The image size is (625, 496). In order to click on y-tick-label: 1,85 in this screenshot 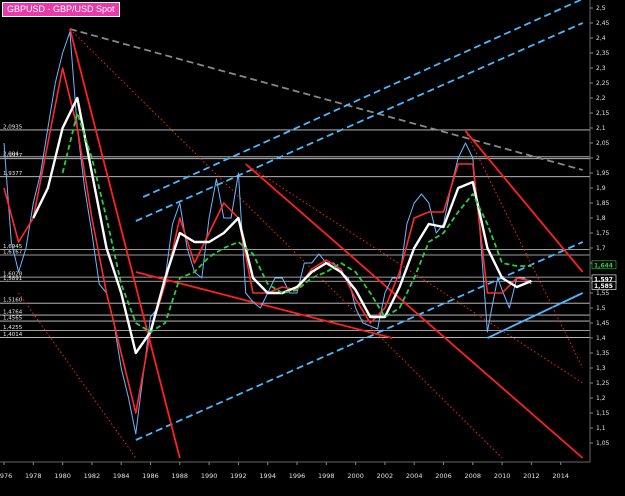, I will do `click(603, 203)`.